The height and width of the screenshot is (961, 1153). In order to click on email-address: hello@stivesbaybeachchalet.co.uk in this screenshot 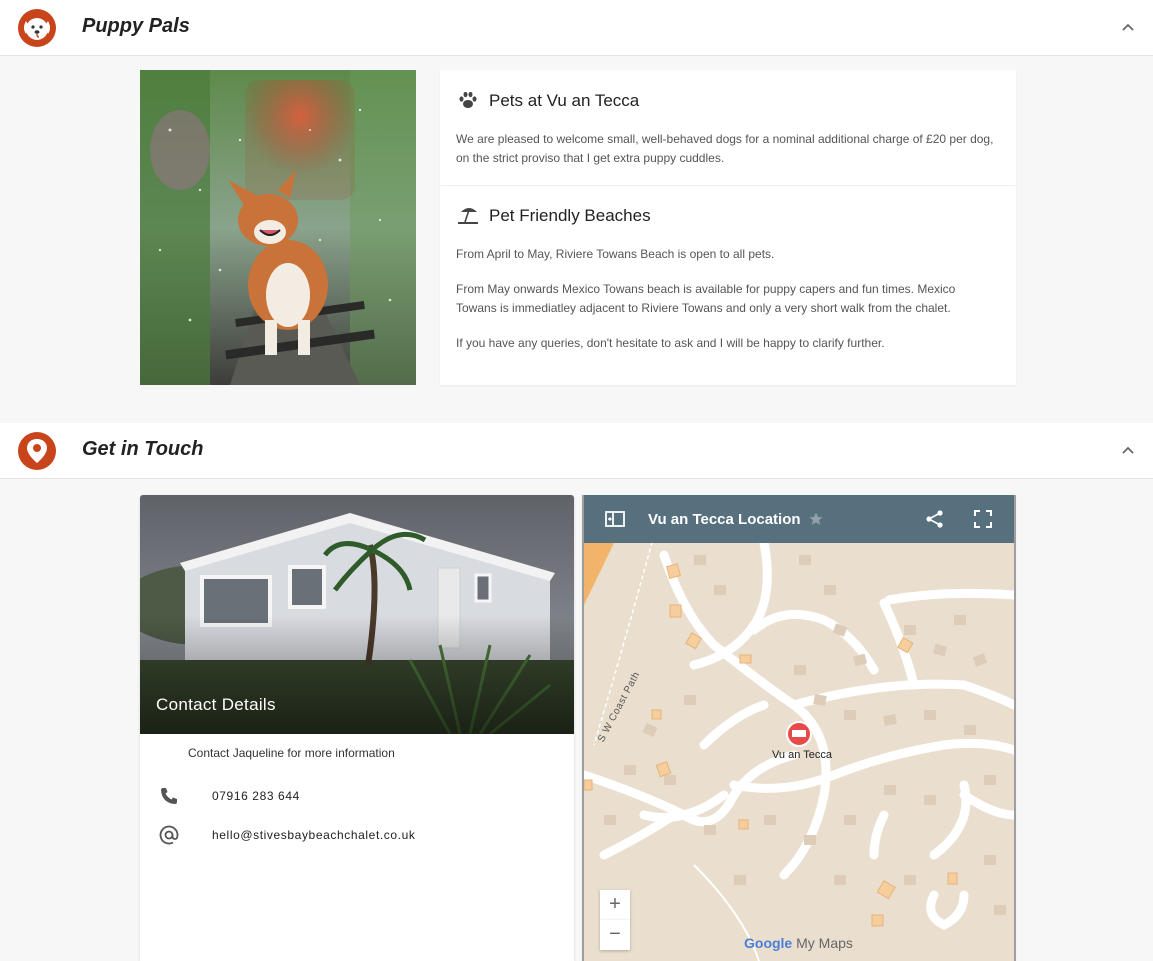, I will do `click(314, 835)`.